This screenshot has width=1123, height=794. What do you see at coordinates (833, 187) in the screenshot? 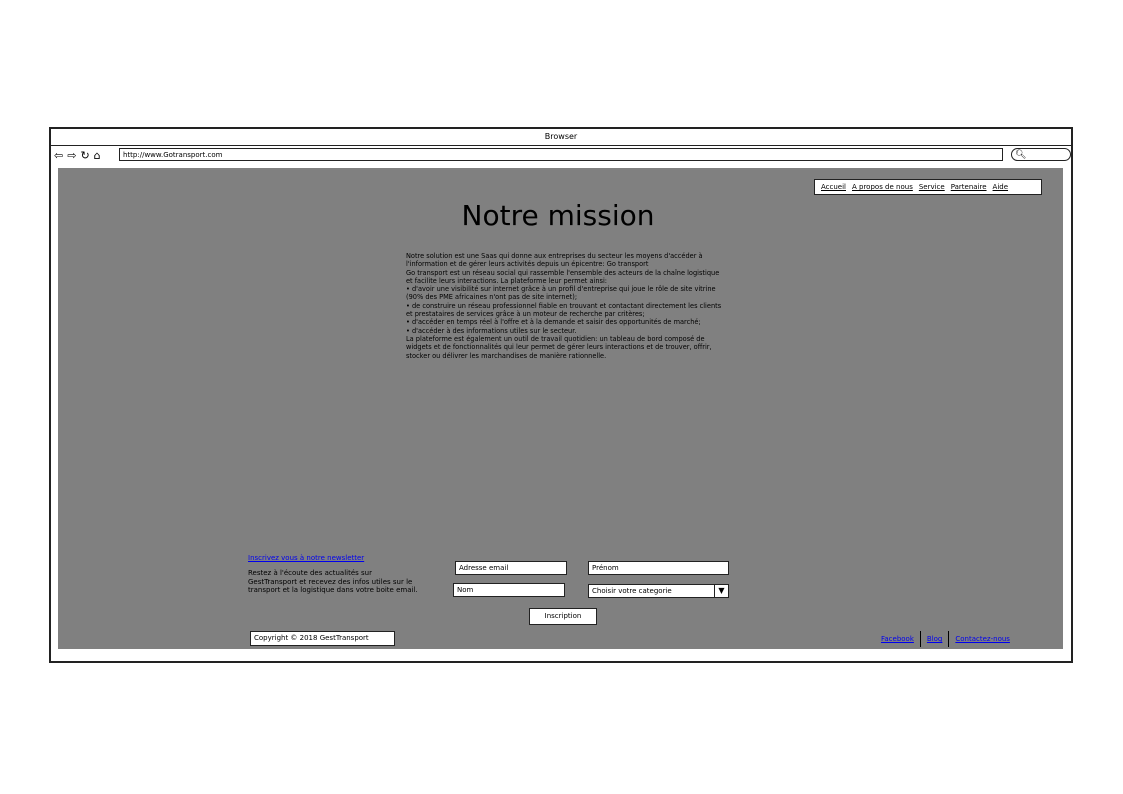
I see `menu-item-accueil: Accueil` at bounding box center [833, 187].